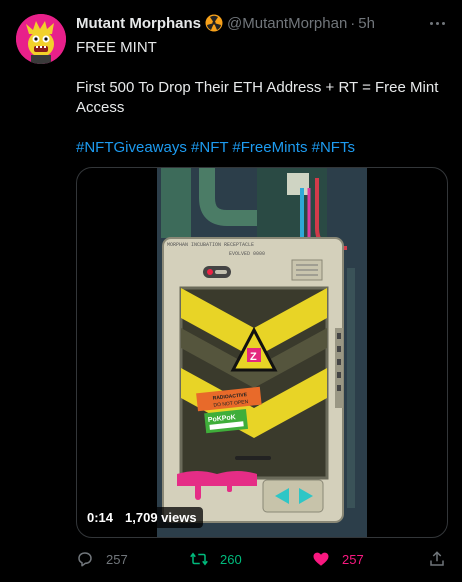 The height and width of the screenshot is (582, 462). Describe the element at coordinates (338, 559) in the screenshot. I see `like-button: 257` at that location.